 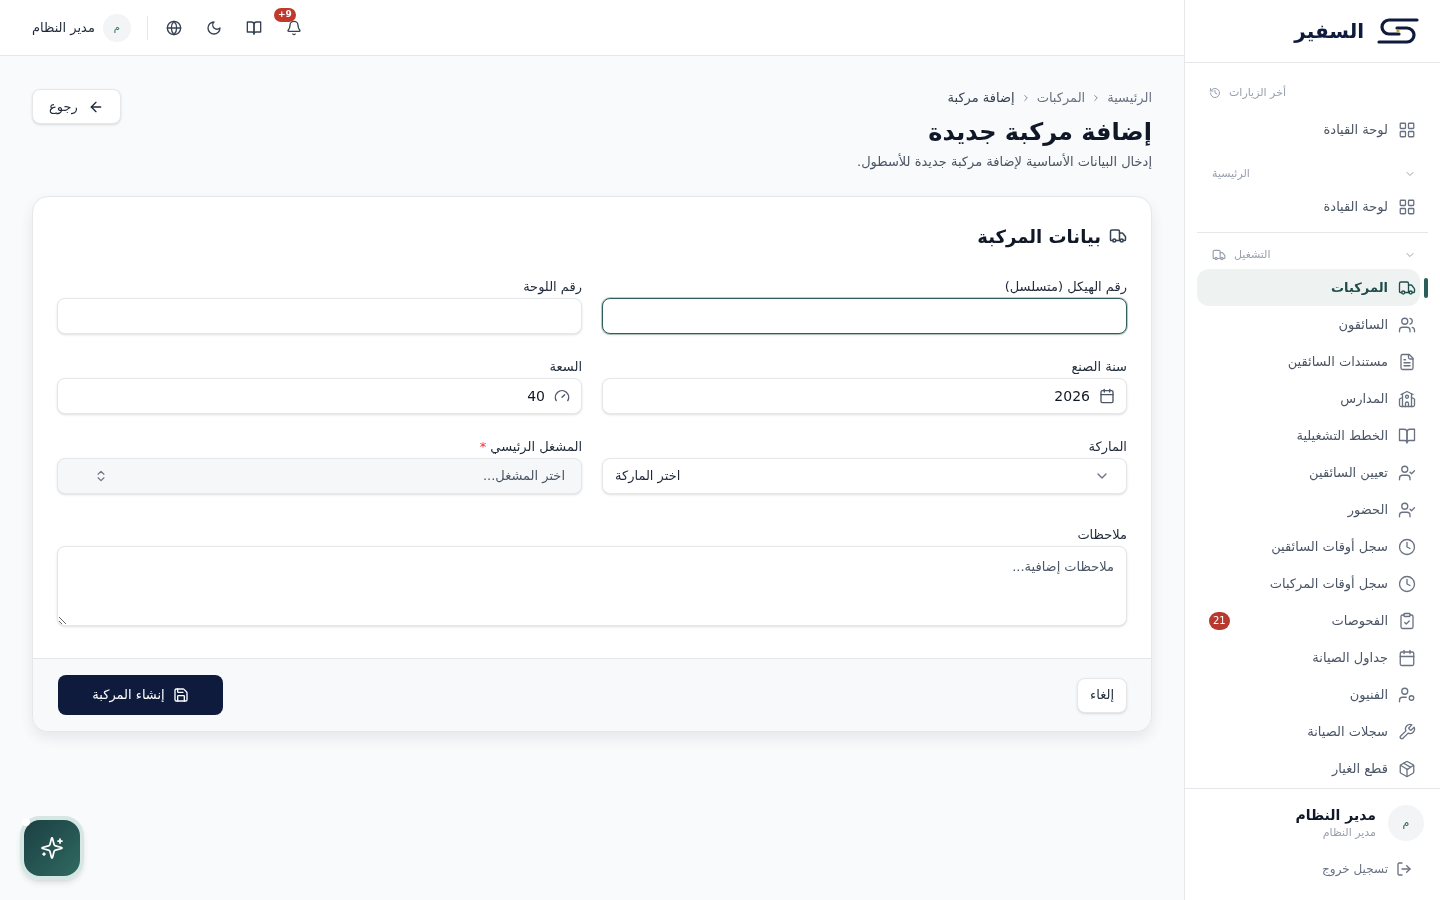 I want to click on nav-item: مستندات السائقين, so click(x=1308, y=361).